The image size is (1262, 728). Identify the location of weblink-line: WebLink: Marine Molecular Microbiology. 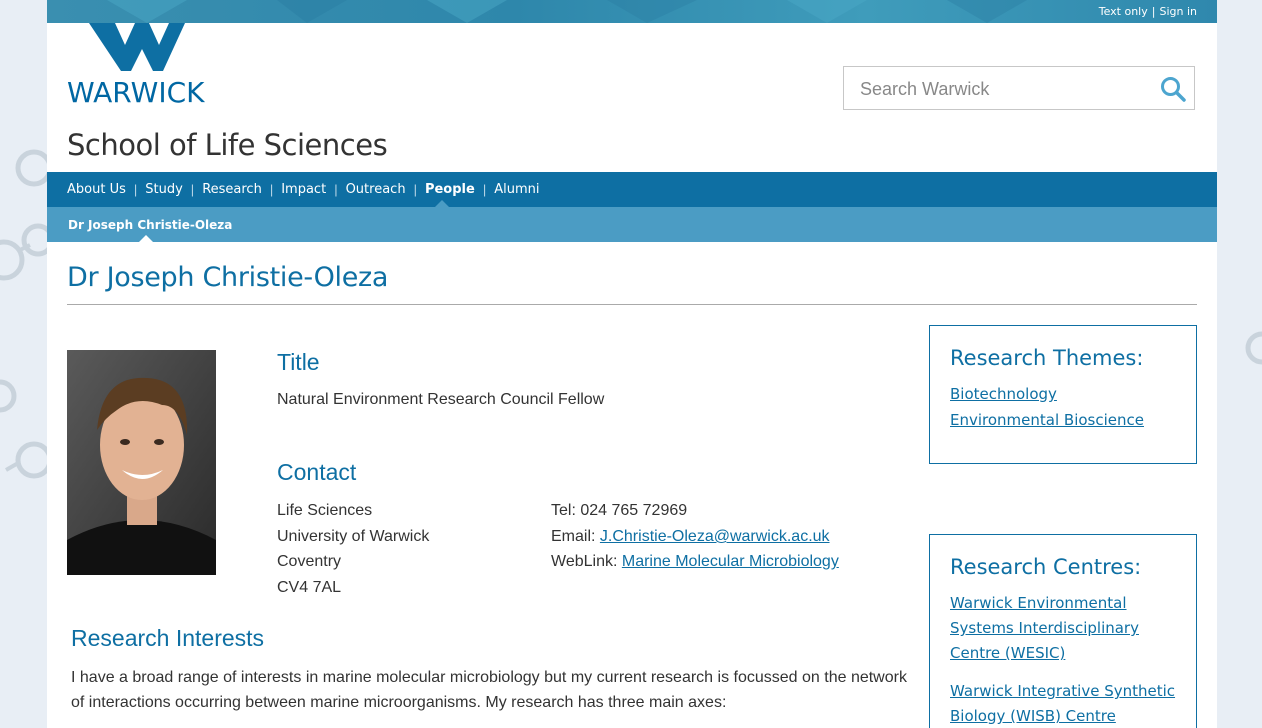
(695, 562).